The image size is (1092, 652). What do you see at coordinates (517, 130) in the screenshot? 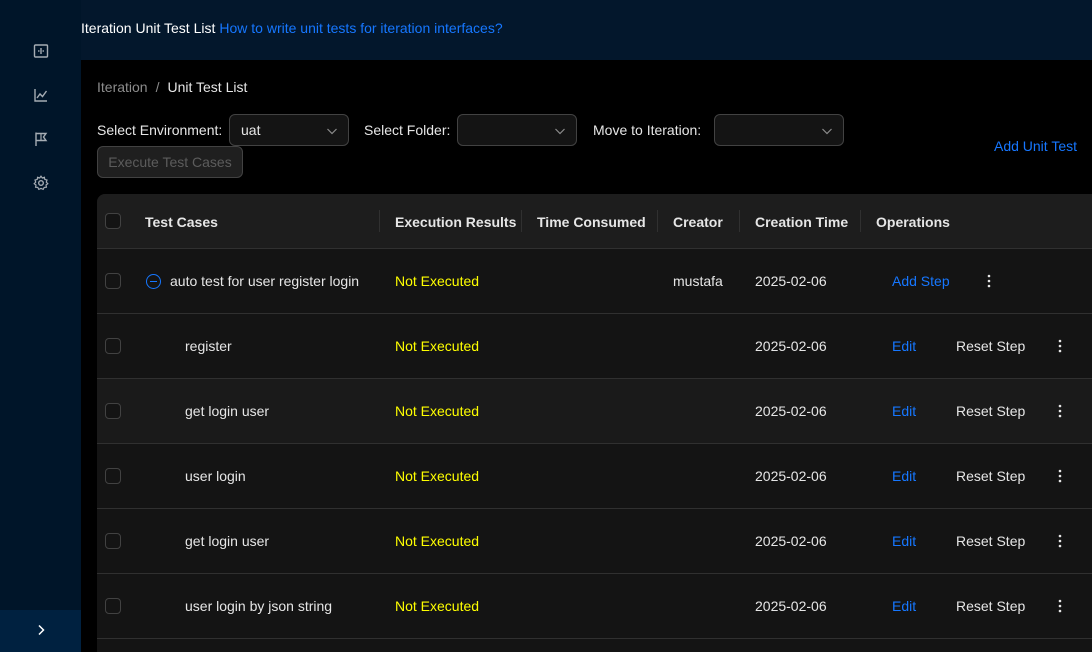
I see `folder-select` at bounding box center [517, 130].